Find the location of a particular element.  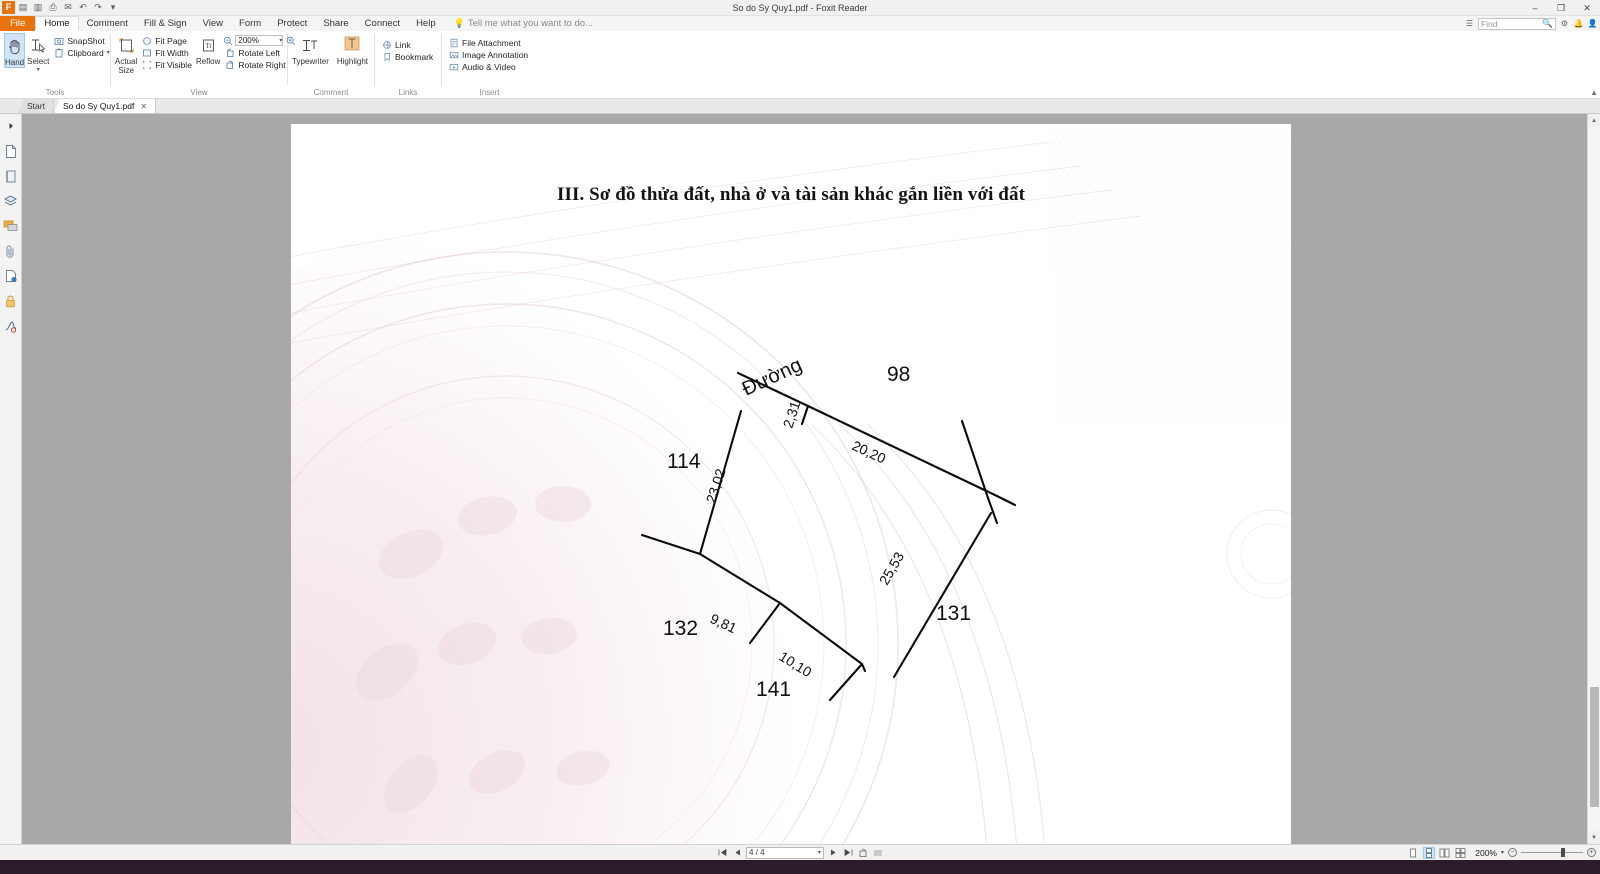

actual-size-button: Actual Size is located at coordinates (126, 54).